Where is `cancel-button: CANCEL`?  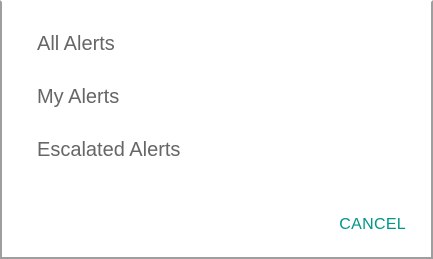
cancel-button: CANCEL is located at coordinates (372, 225).